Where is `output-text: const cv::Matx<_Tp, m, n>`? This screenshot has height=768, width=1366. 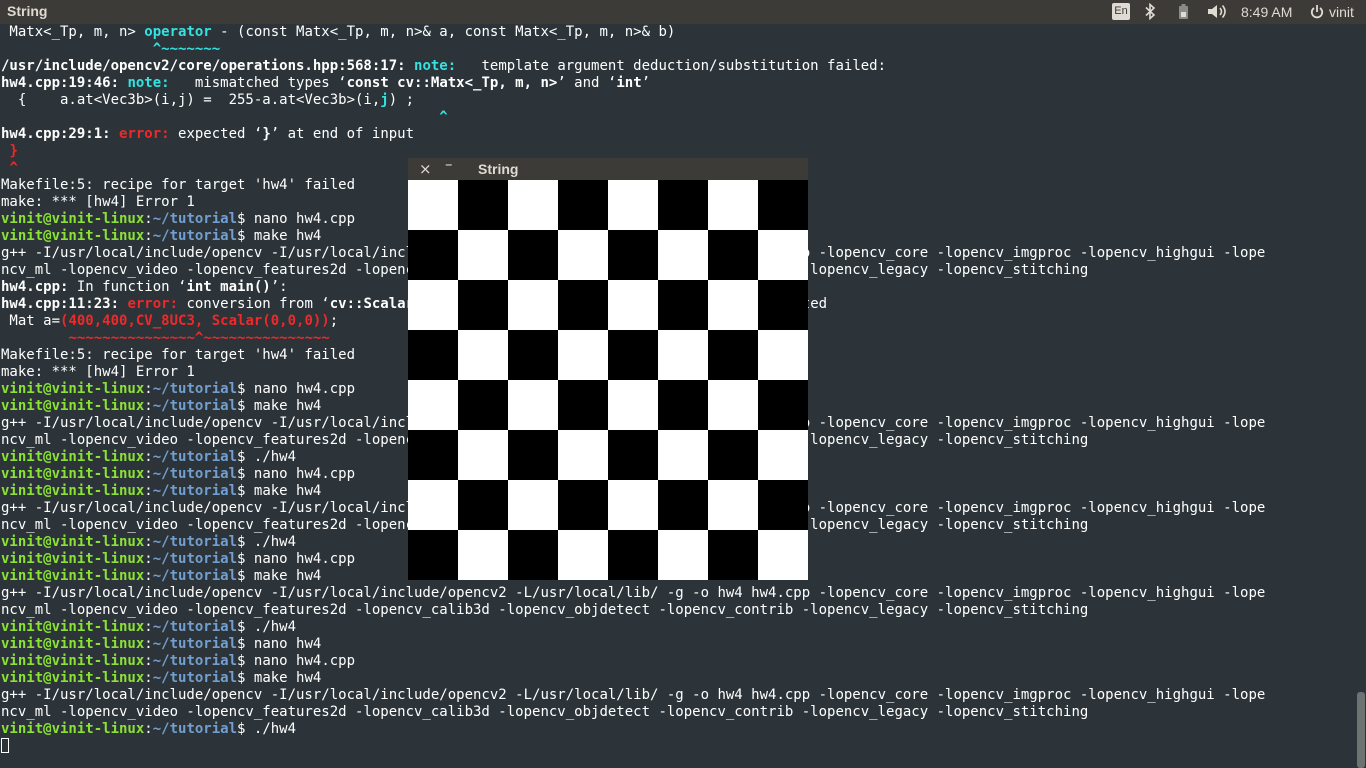
output-text: const cv::Matx<_Tp, m, n> is located at coordinates (452, 83).